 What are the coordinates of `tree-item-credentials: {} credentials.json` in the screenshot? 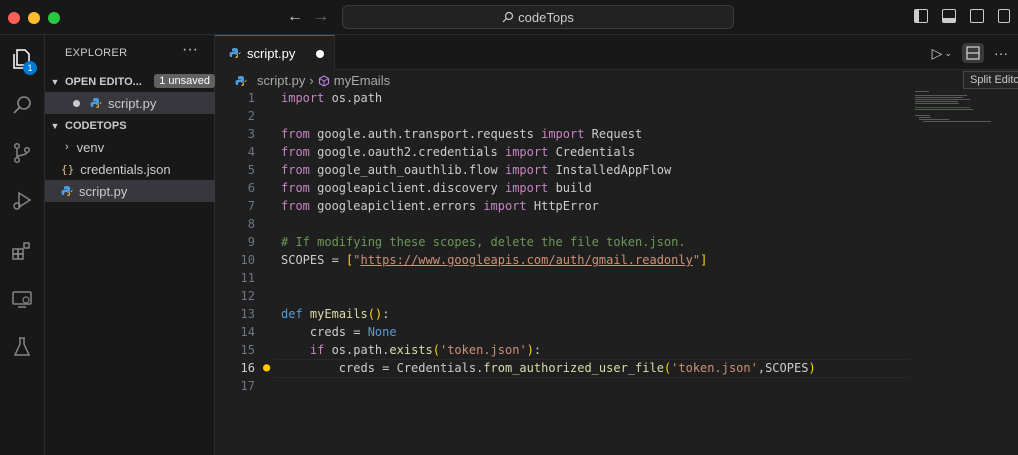 It's located at (130, 169).